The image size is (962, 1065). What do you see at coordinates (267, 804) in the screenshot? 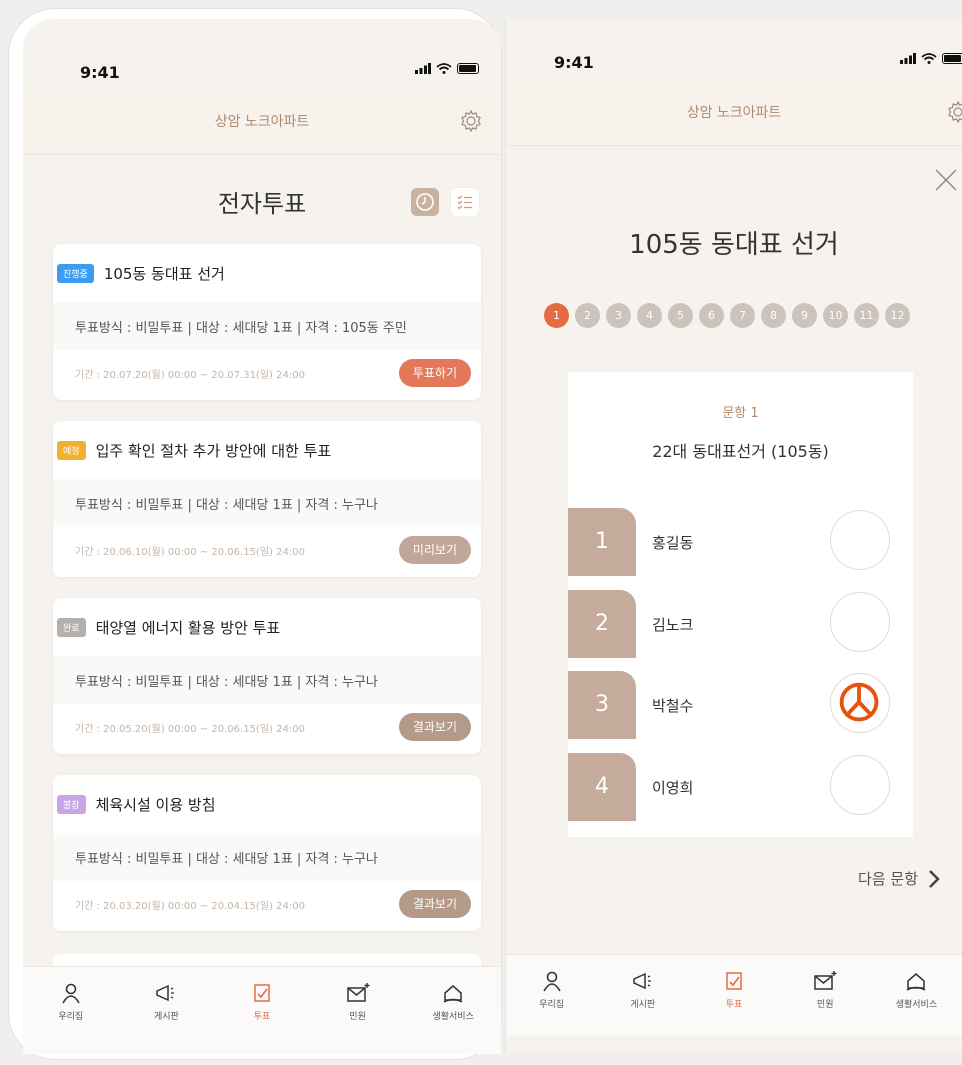
I see `vote-card-head: 불참 체육시설 이용 방침` at bounding box center [267, 804].